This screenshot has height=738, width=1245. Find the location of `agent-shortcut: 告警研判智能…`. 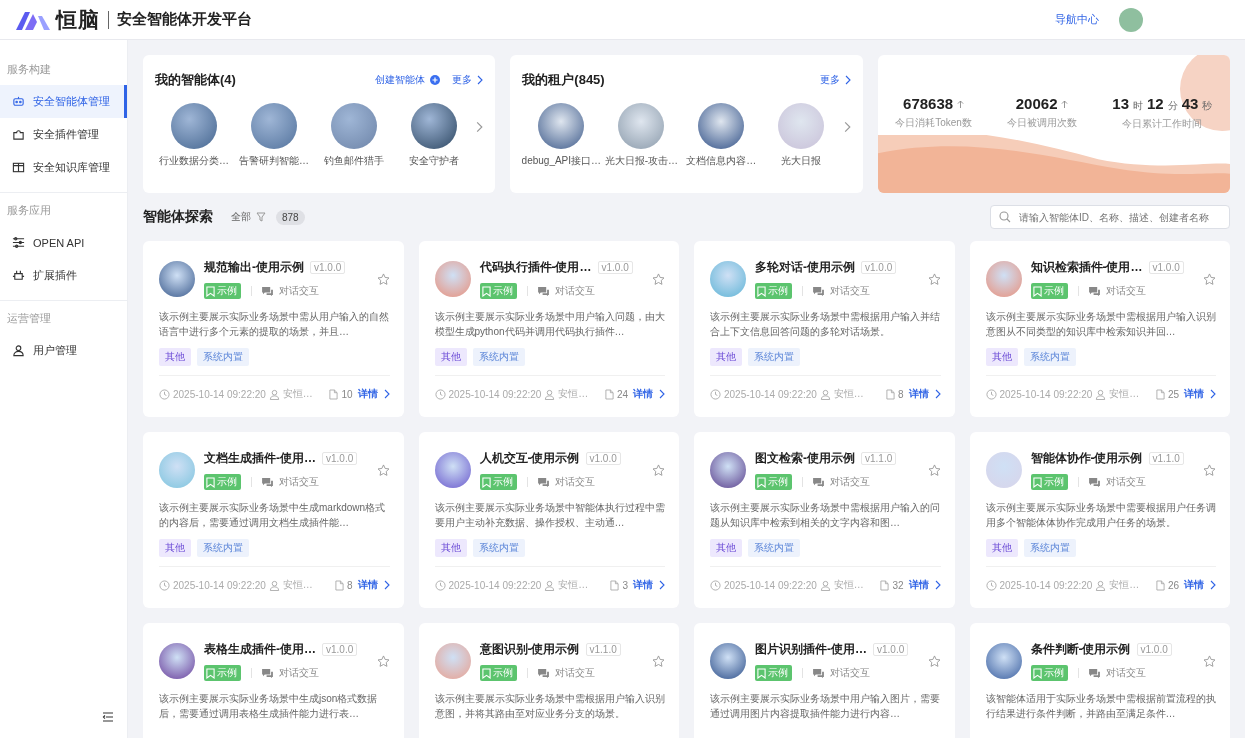

agent-shortcut: 告警研判智能… is located at coordinates (274, 135).